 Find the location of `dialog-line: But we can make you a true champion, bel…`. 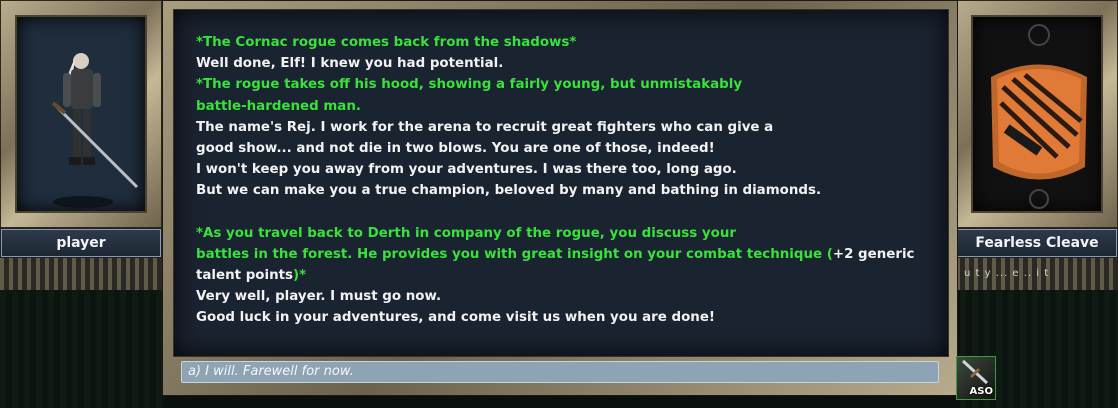

dialog-line: But we can make you a true champion, bel… is located at coordinates (555, 190).